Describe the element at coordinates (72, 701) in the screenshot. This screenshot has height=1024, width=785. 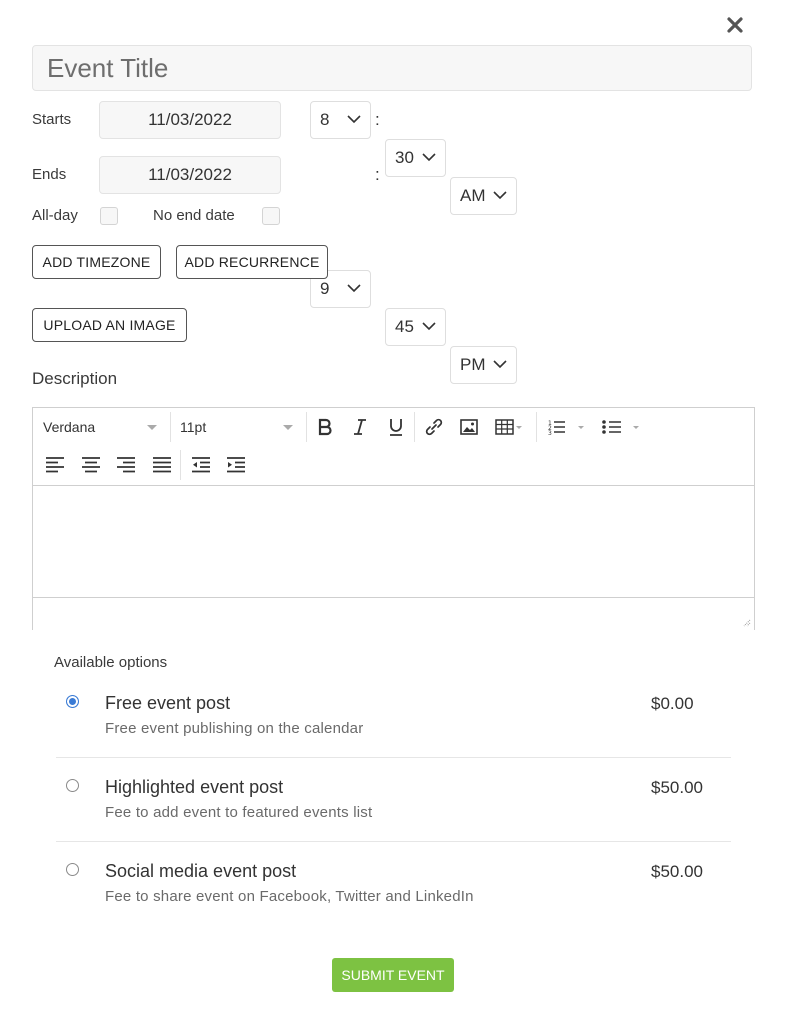
I see `option-radio-free` at that location.